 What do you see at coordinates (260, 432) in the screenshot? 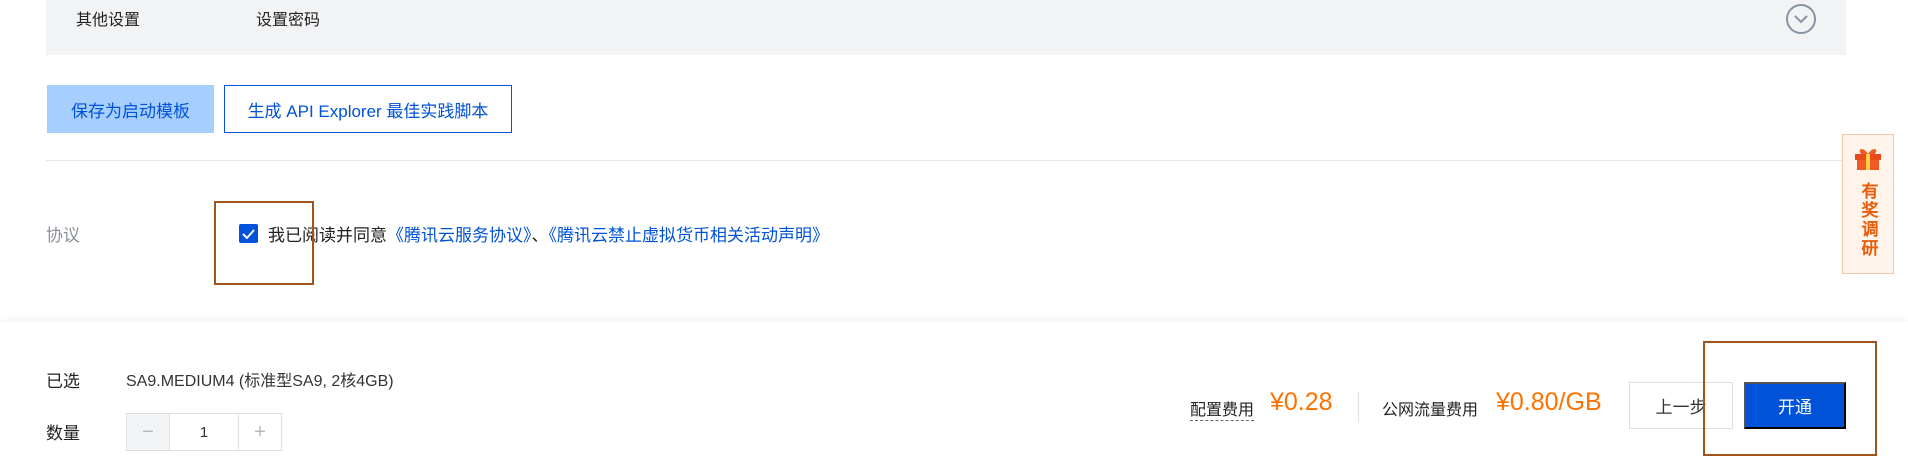
I see `increment-icon: +` at bounding box center [260, 432].